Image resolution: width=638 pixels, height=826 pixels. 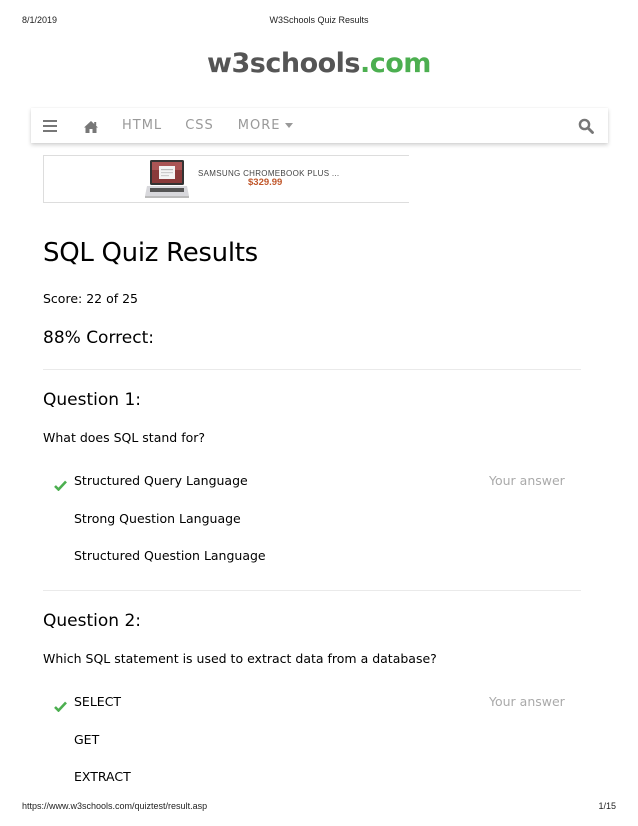 What do you see at coordinates (102, 776) in the screenshot?
I see `answer-option: EXTRACT` at bounding box center [102, 776].